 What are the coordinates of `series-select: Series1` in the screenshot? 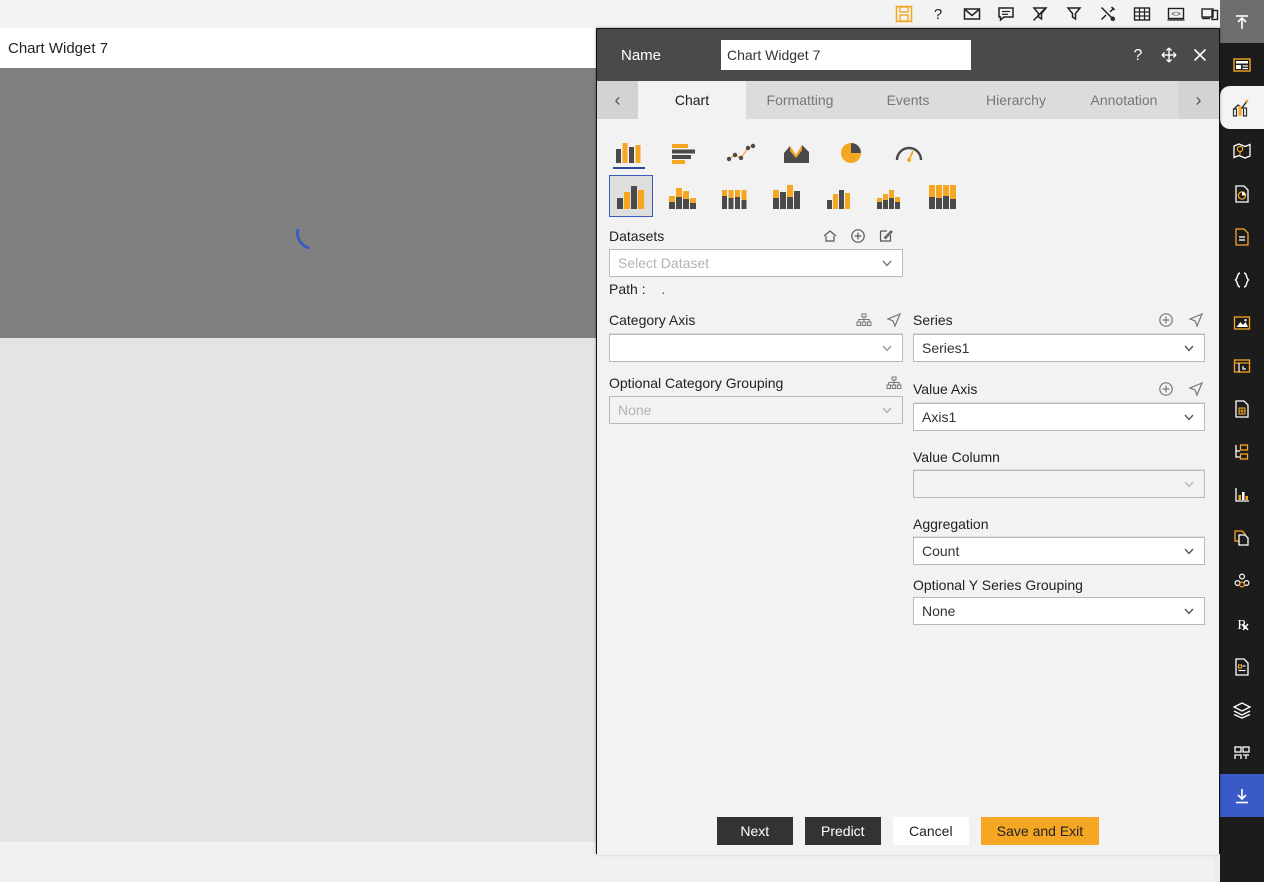 It's located at (1059, 348).